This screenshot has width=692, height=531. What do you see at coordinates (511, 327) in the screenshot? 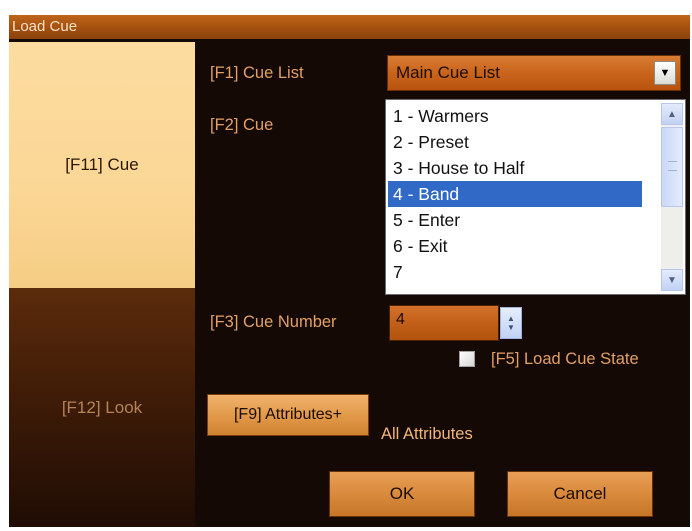
I see `spin-down-icon: ▼` at bounding box center [511, 327].